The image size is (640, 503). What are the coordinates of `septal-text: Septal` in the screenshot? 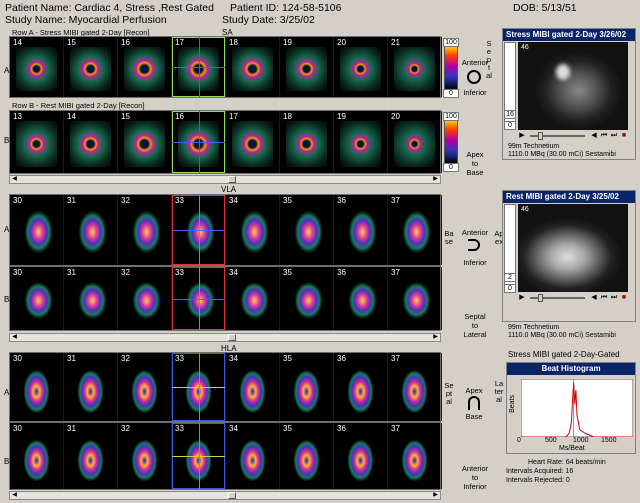 It's located at (489, 59).